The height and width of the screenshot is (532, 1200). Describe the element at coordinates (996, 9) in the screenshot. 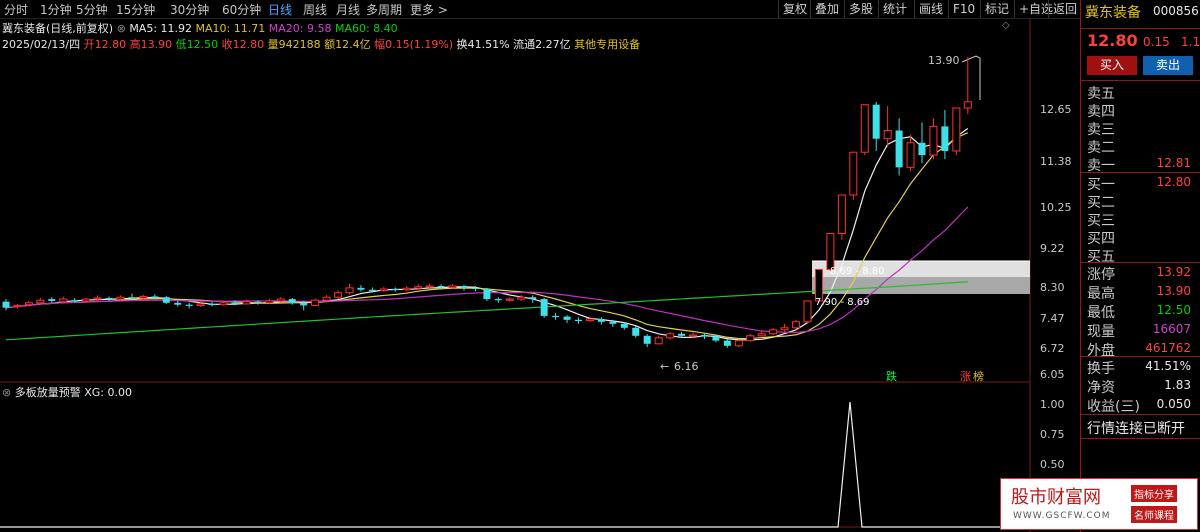

I see `toolbar-button-6: 标记` at that location.